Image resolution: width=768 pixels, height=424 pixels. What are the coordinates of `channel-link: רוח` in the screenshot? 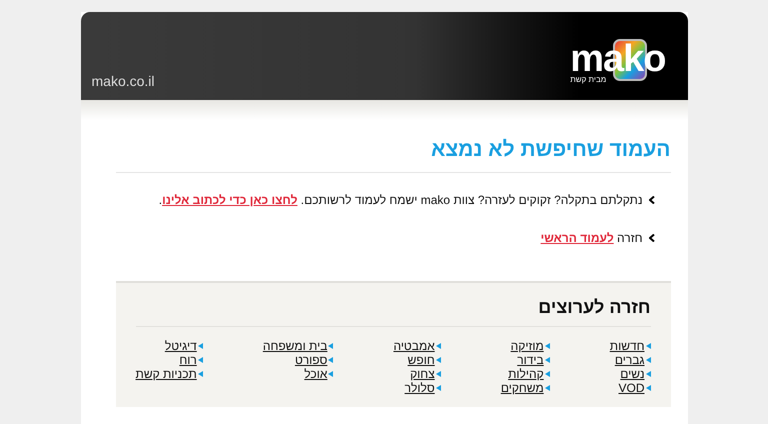 It's located at (188, 360).